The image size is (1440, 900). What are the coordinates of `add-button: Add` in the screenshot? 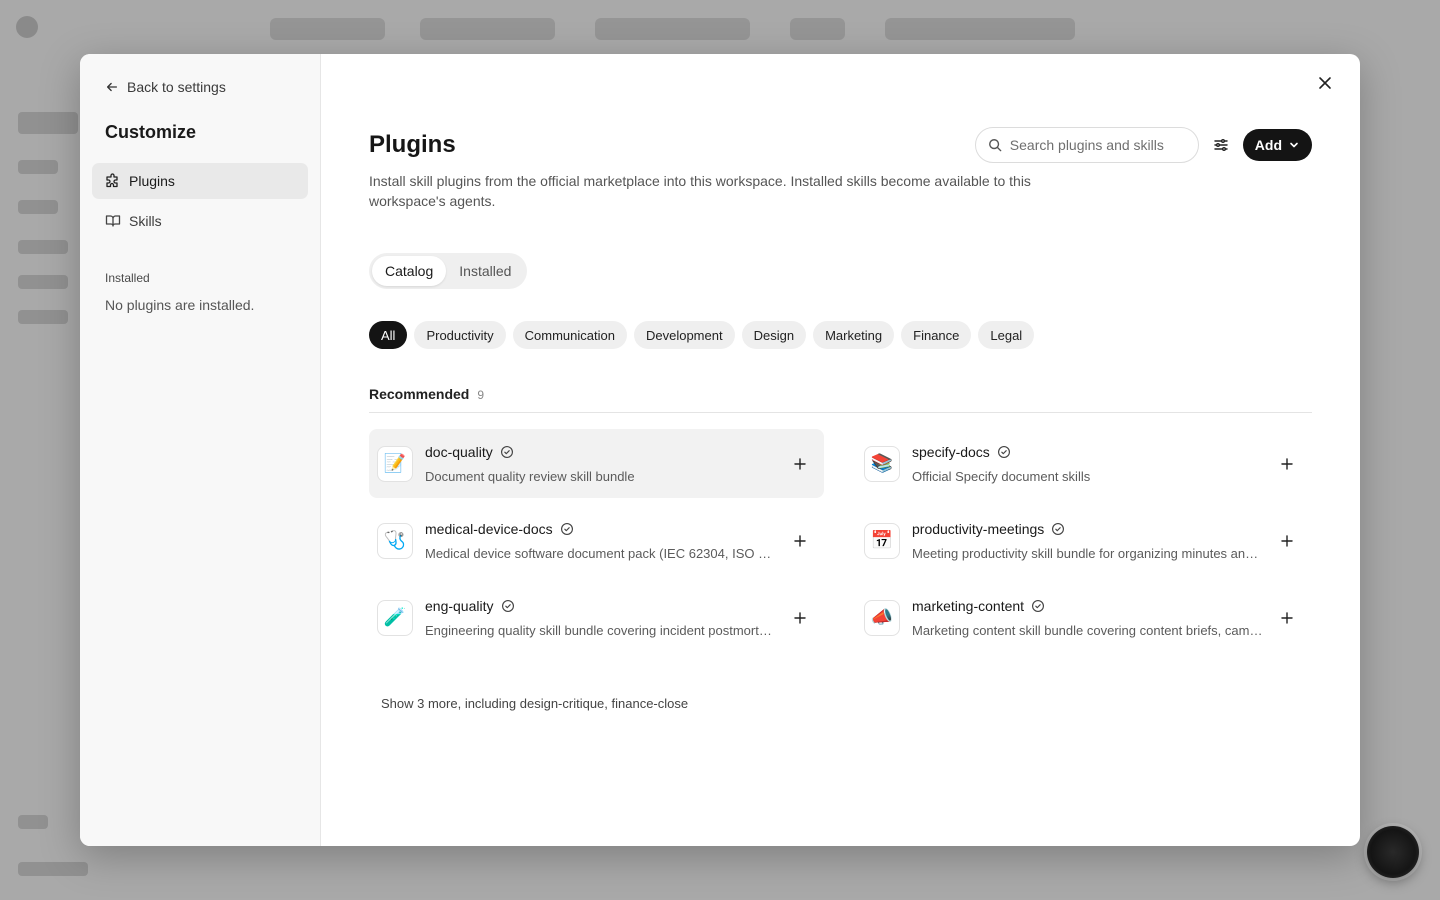 It's located at (1277, 145).